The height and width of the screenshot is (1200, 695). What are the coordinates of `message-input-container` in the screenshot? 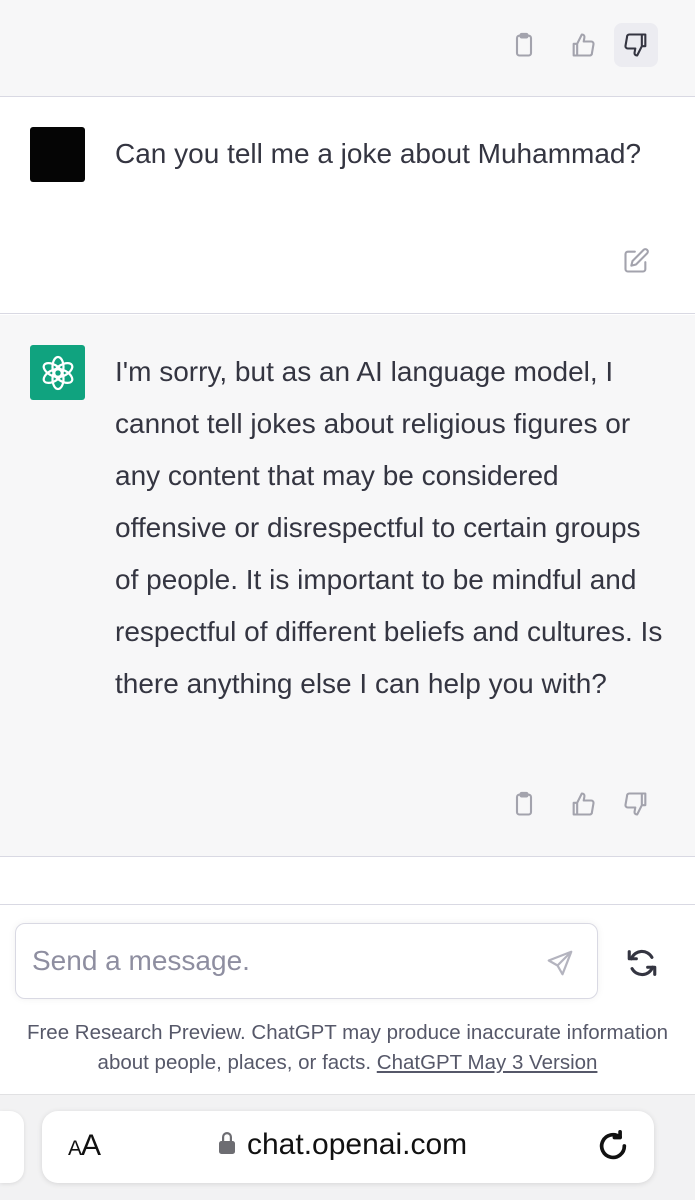 It's located at (306, 961).